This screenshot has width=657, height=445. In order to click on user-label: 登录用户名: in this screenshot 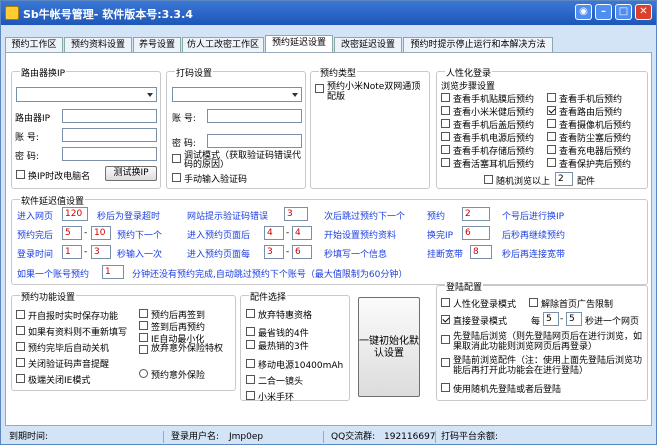, I will do `click(195, 437)`.